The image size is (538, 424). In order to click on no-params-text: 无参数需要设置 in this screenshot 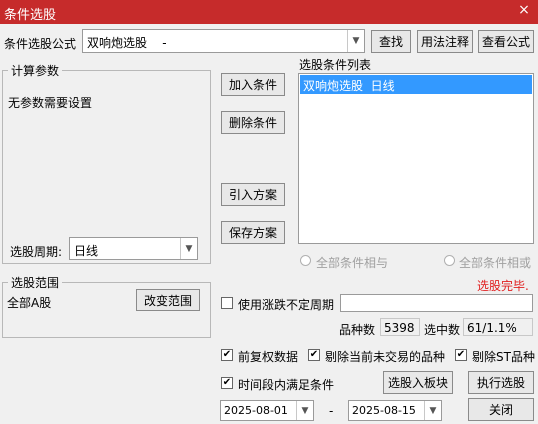, I will do `click(50, 103)`.